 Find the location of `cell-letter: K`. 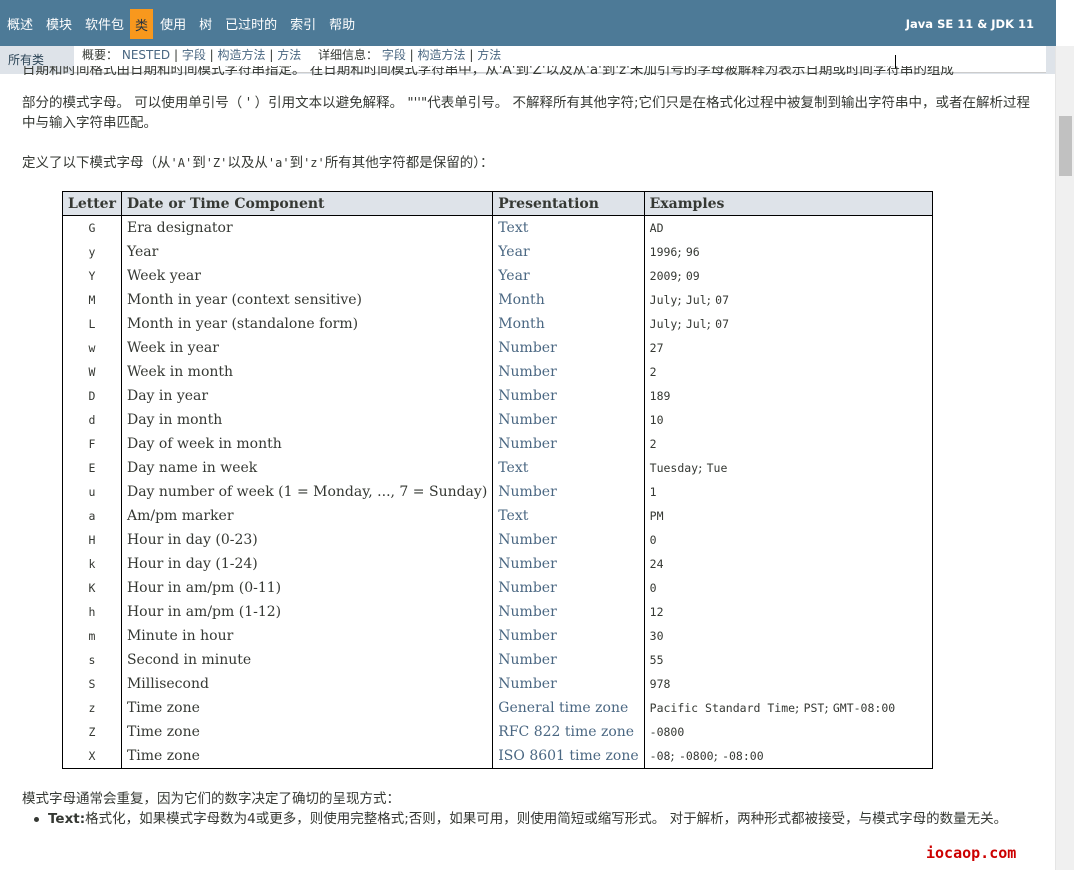

cell-letter: K is located at coordinates (92, 588).